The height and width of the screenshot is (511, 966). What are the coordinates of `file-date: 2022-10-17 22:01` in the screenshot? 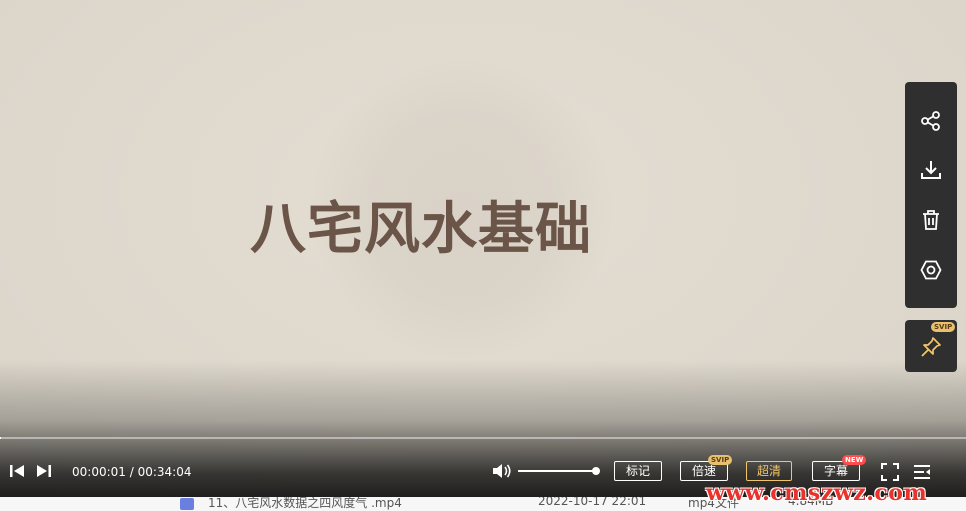 It's located at (592, 502).